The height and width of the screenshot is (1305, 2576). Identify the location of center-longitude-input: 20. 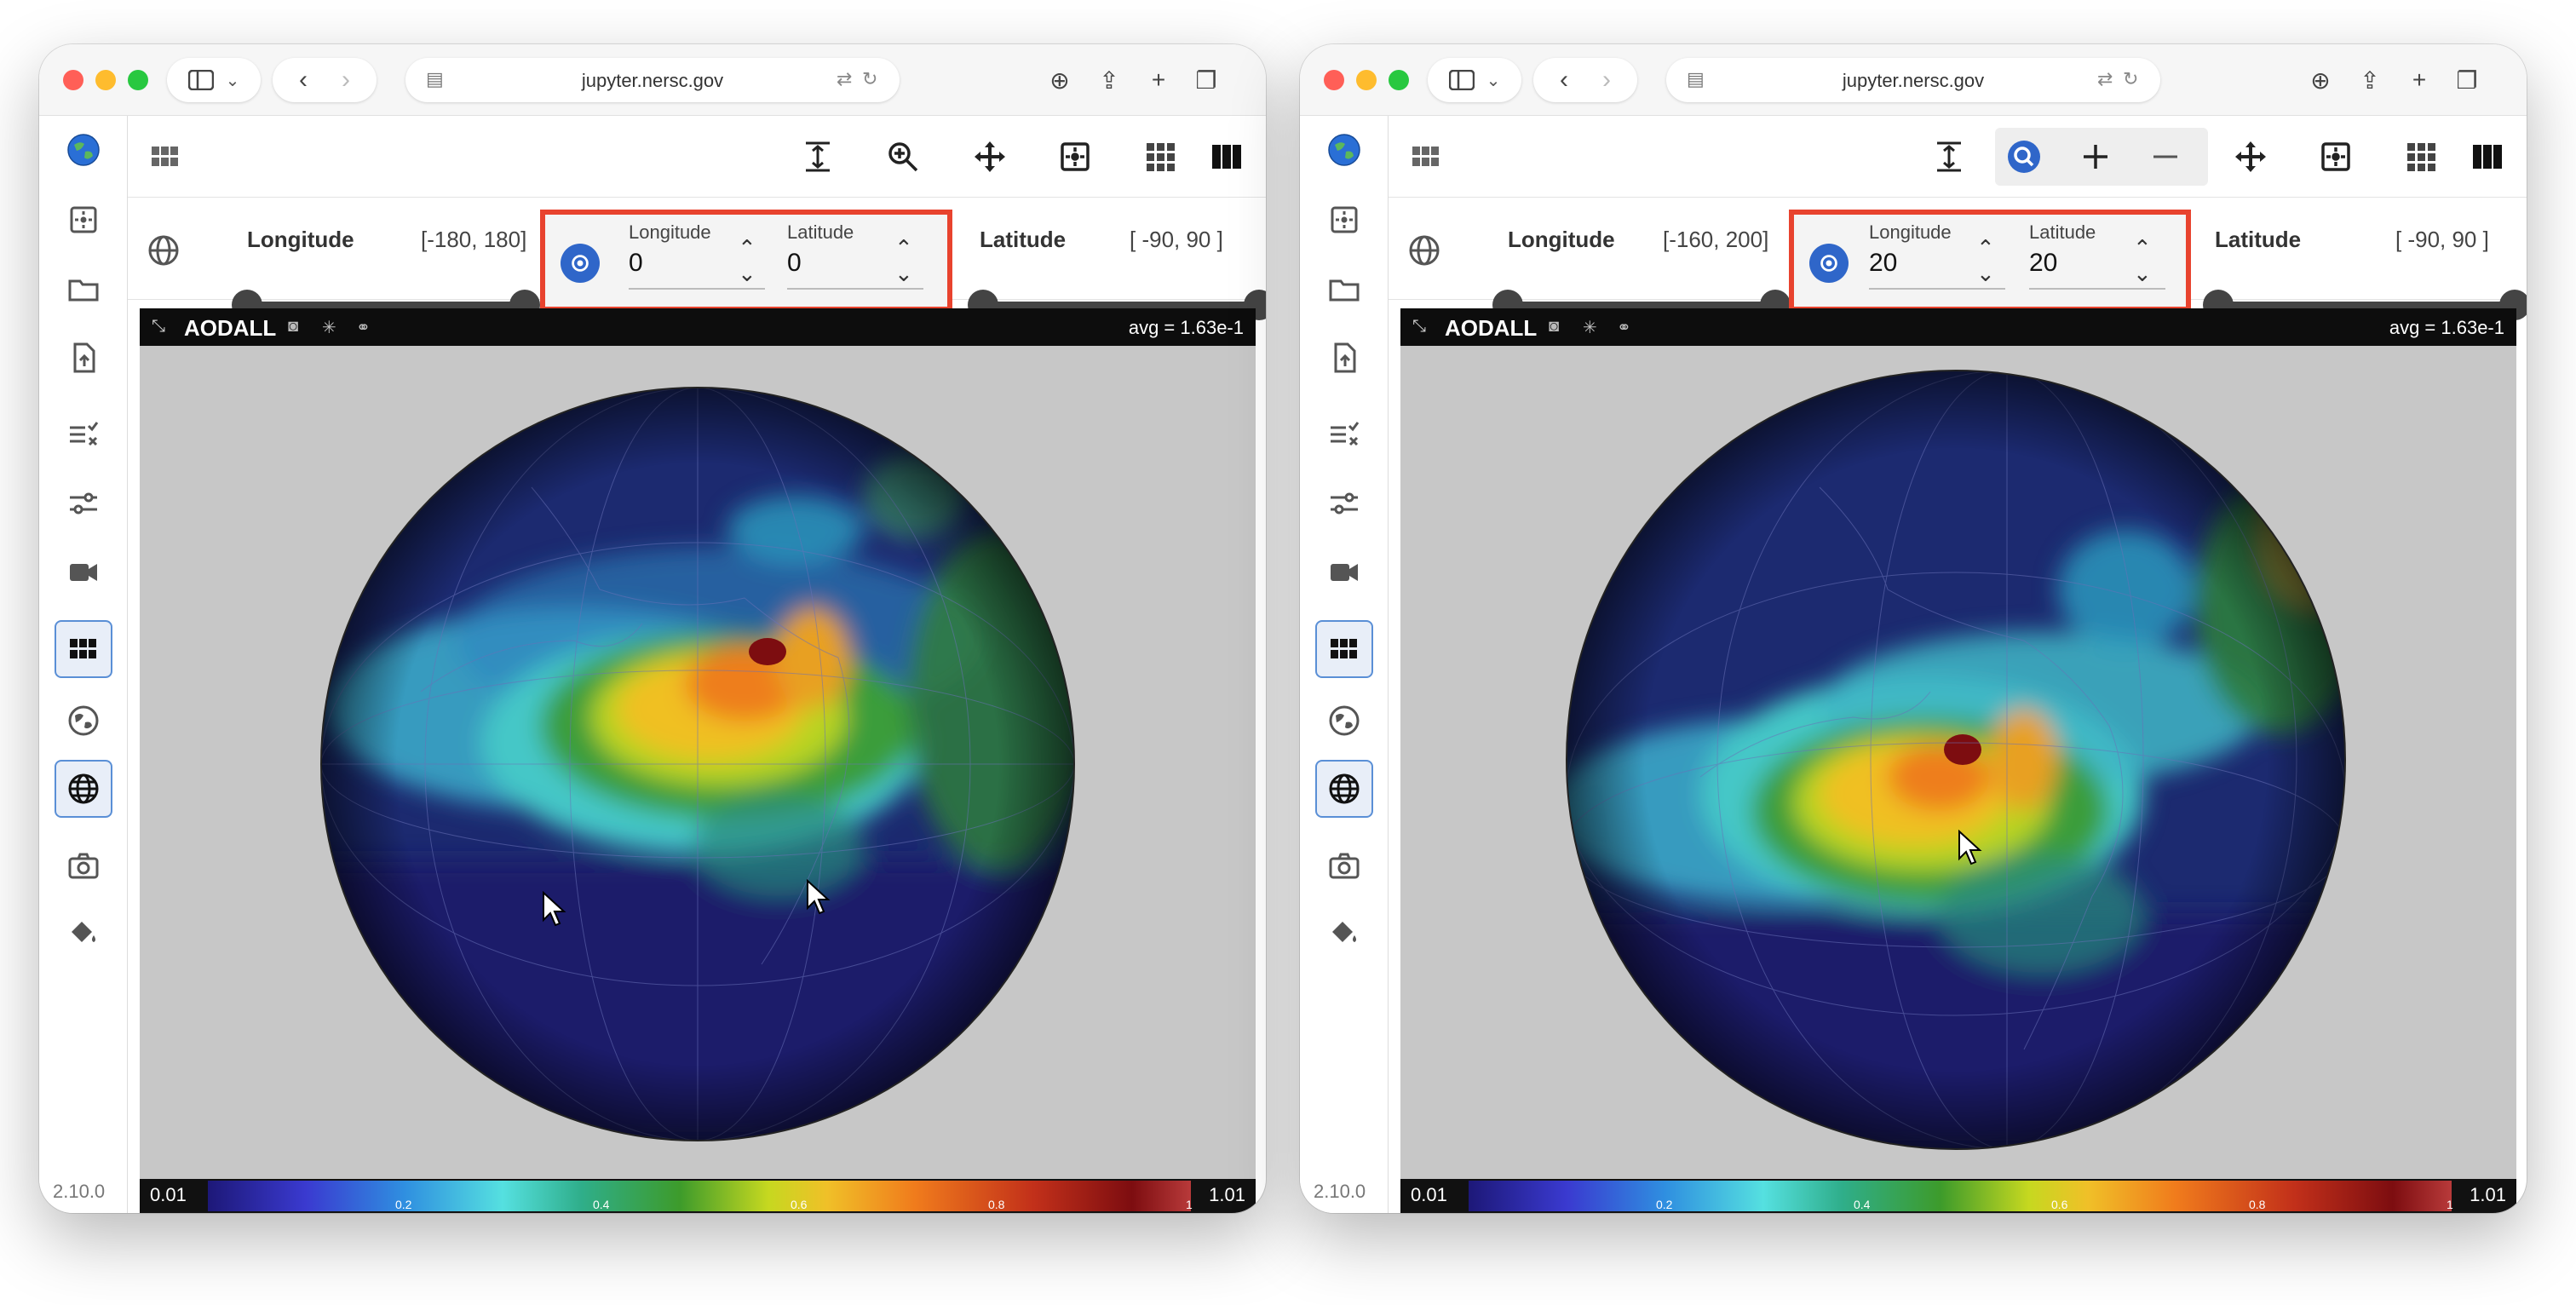
(1883, 263).